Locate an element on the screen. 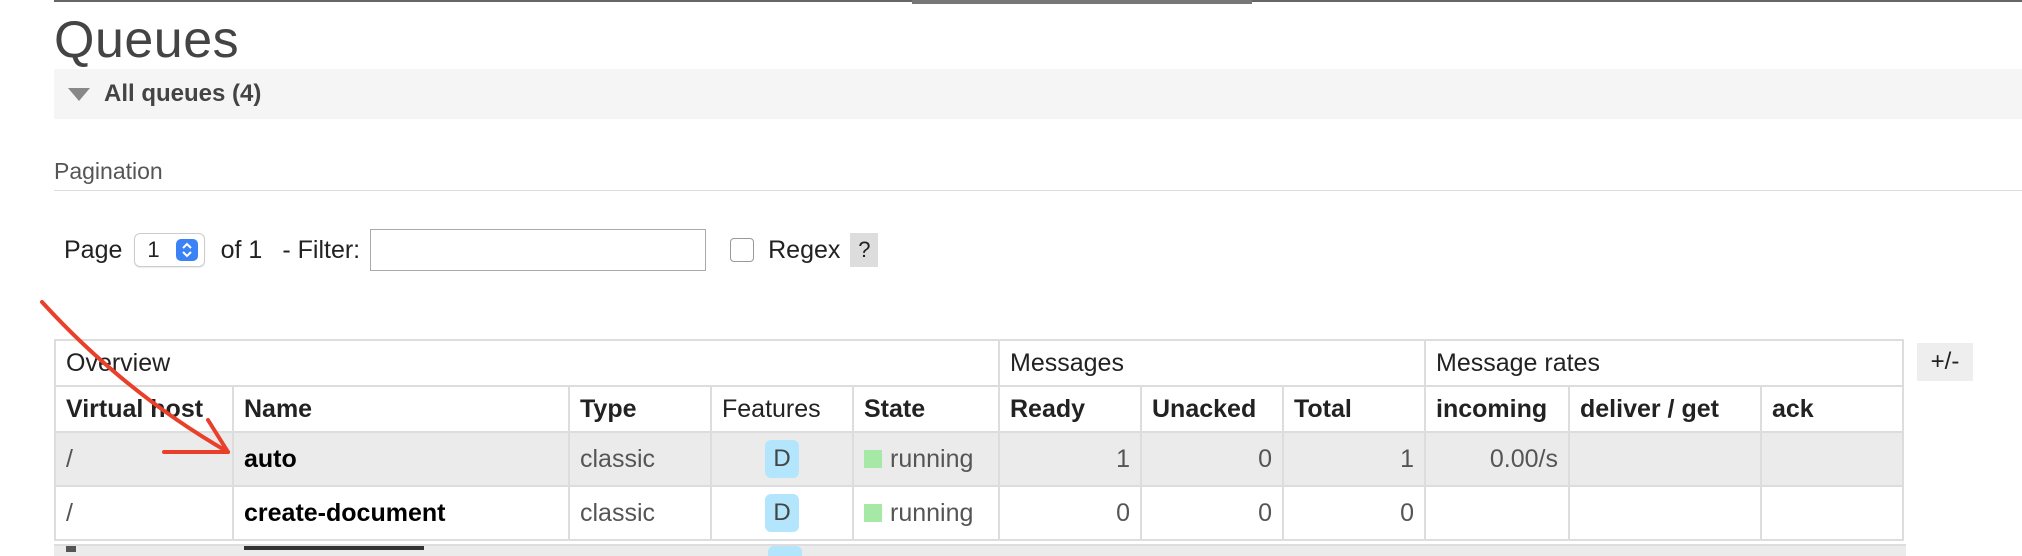  red-arrow-annotation is located at coordinates (135, 377).